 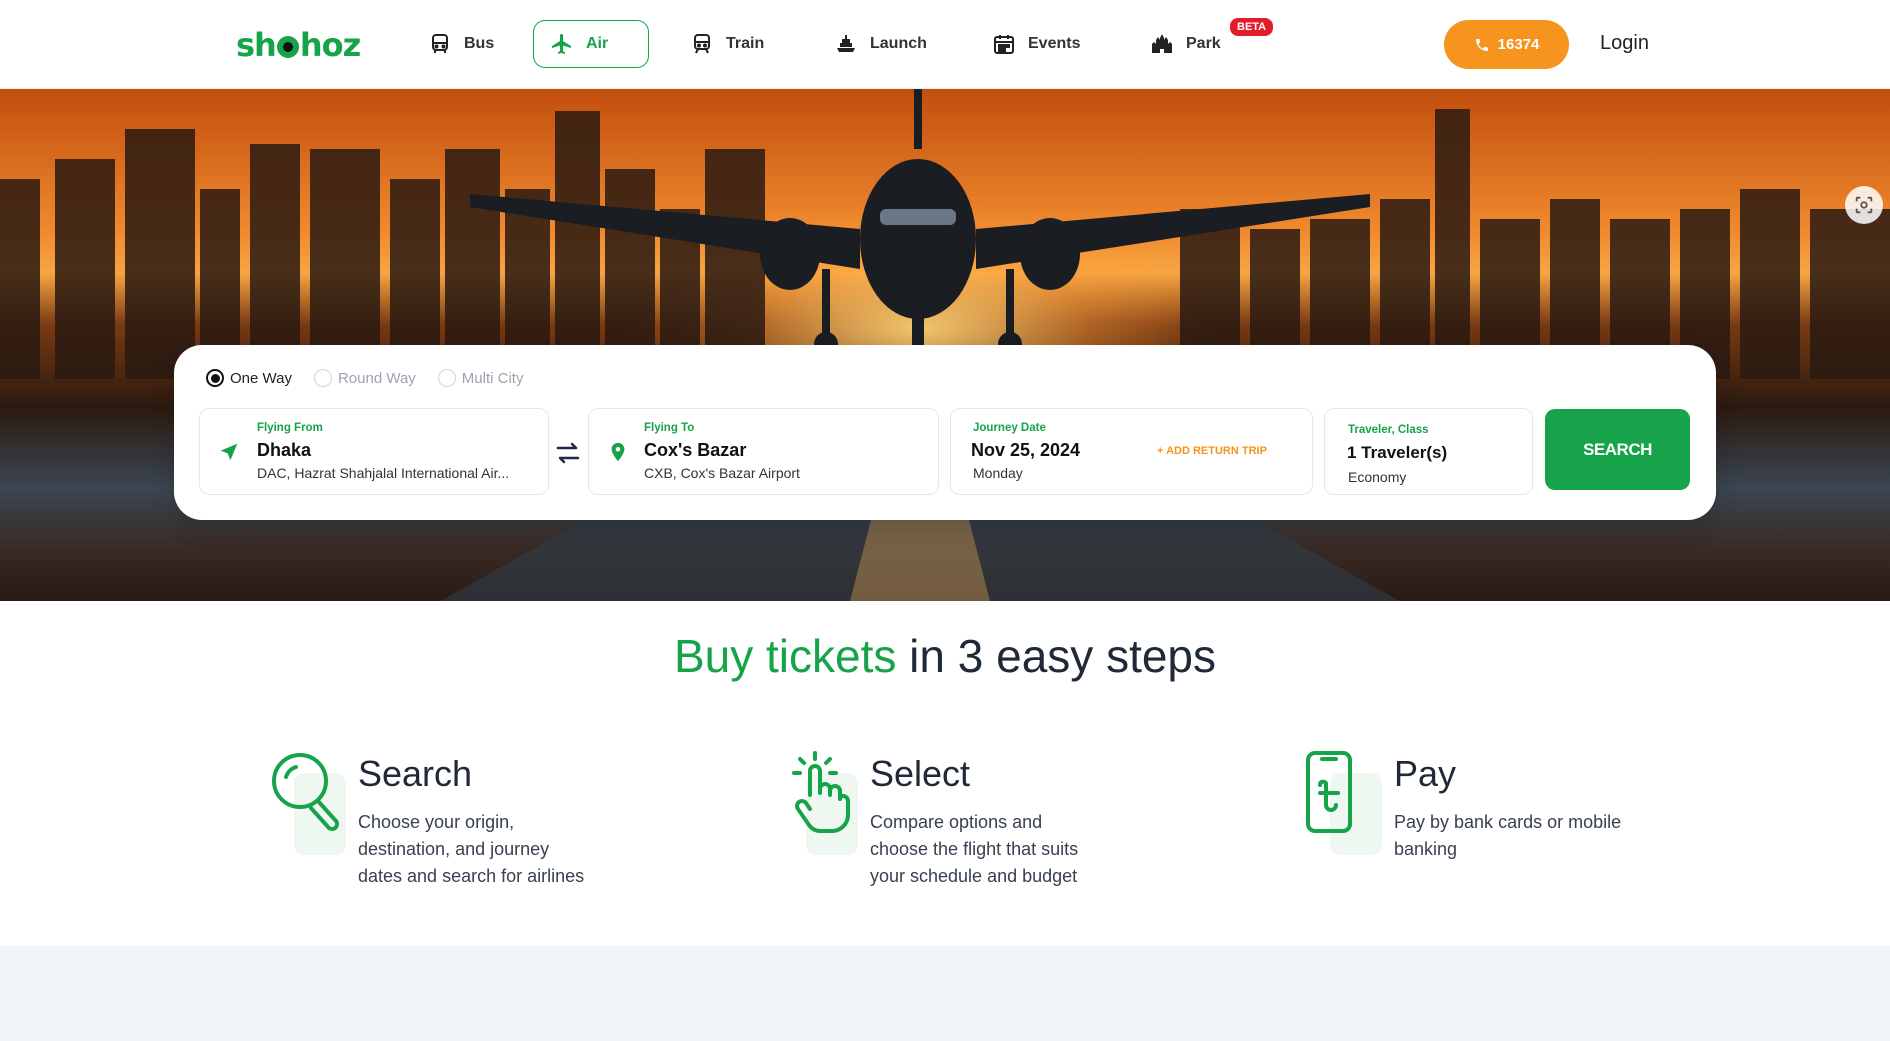 I want to click on magnifier-icon, so click(x=305, y=792).